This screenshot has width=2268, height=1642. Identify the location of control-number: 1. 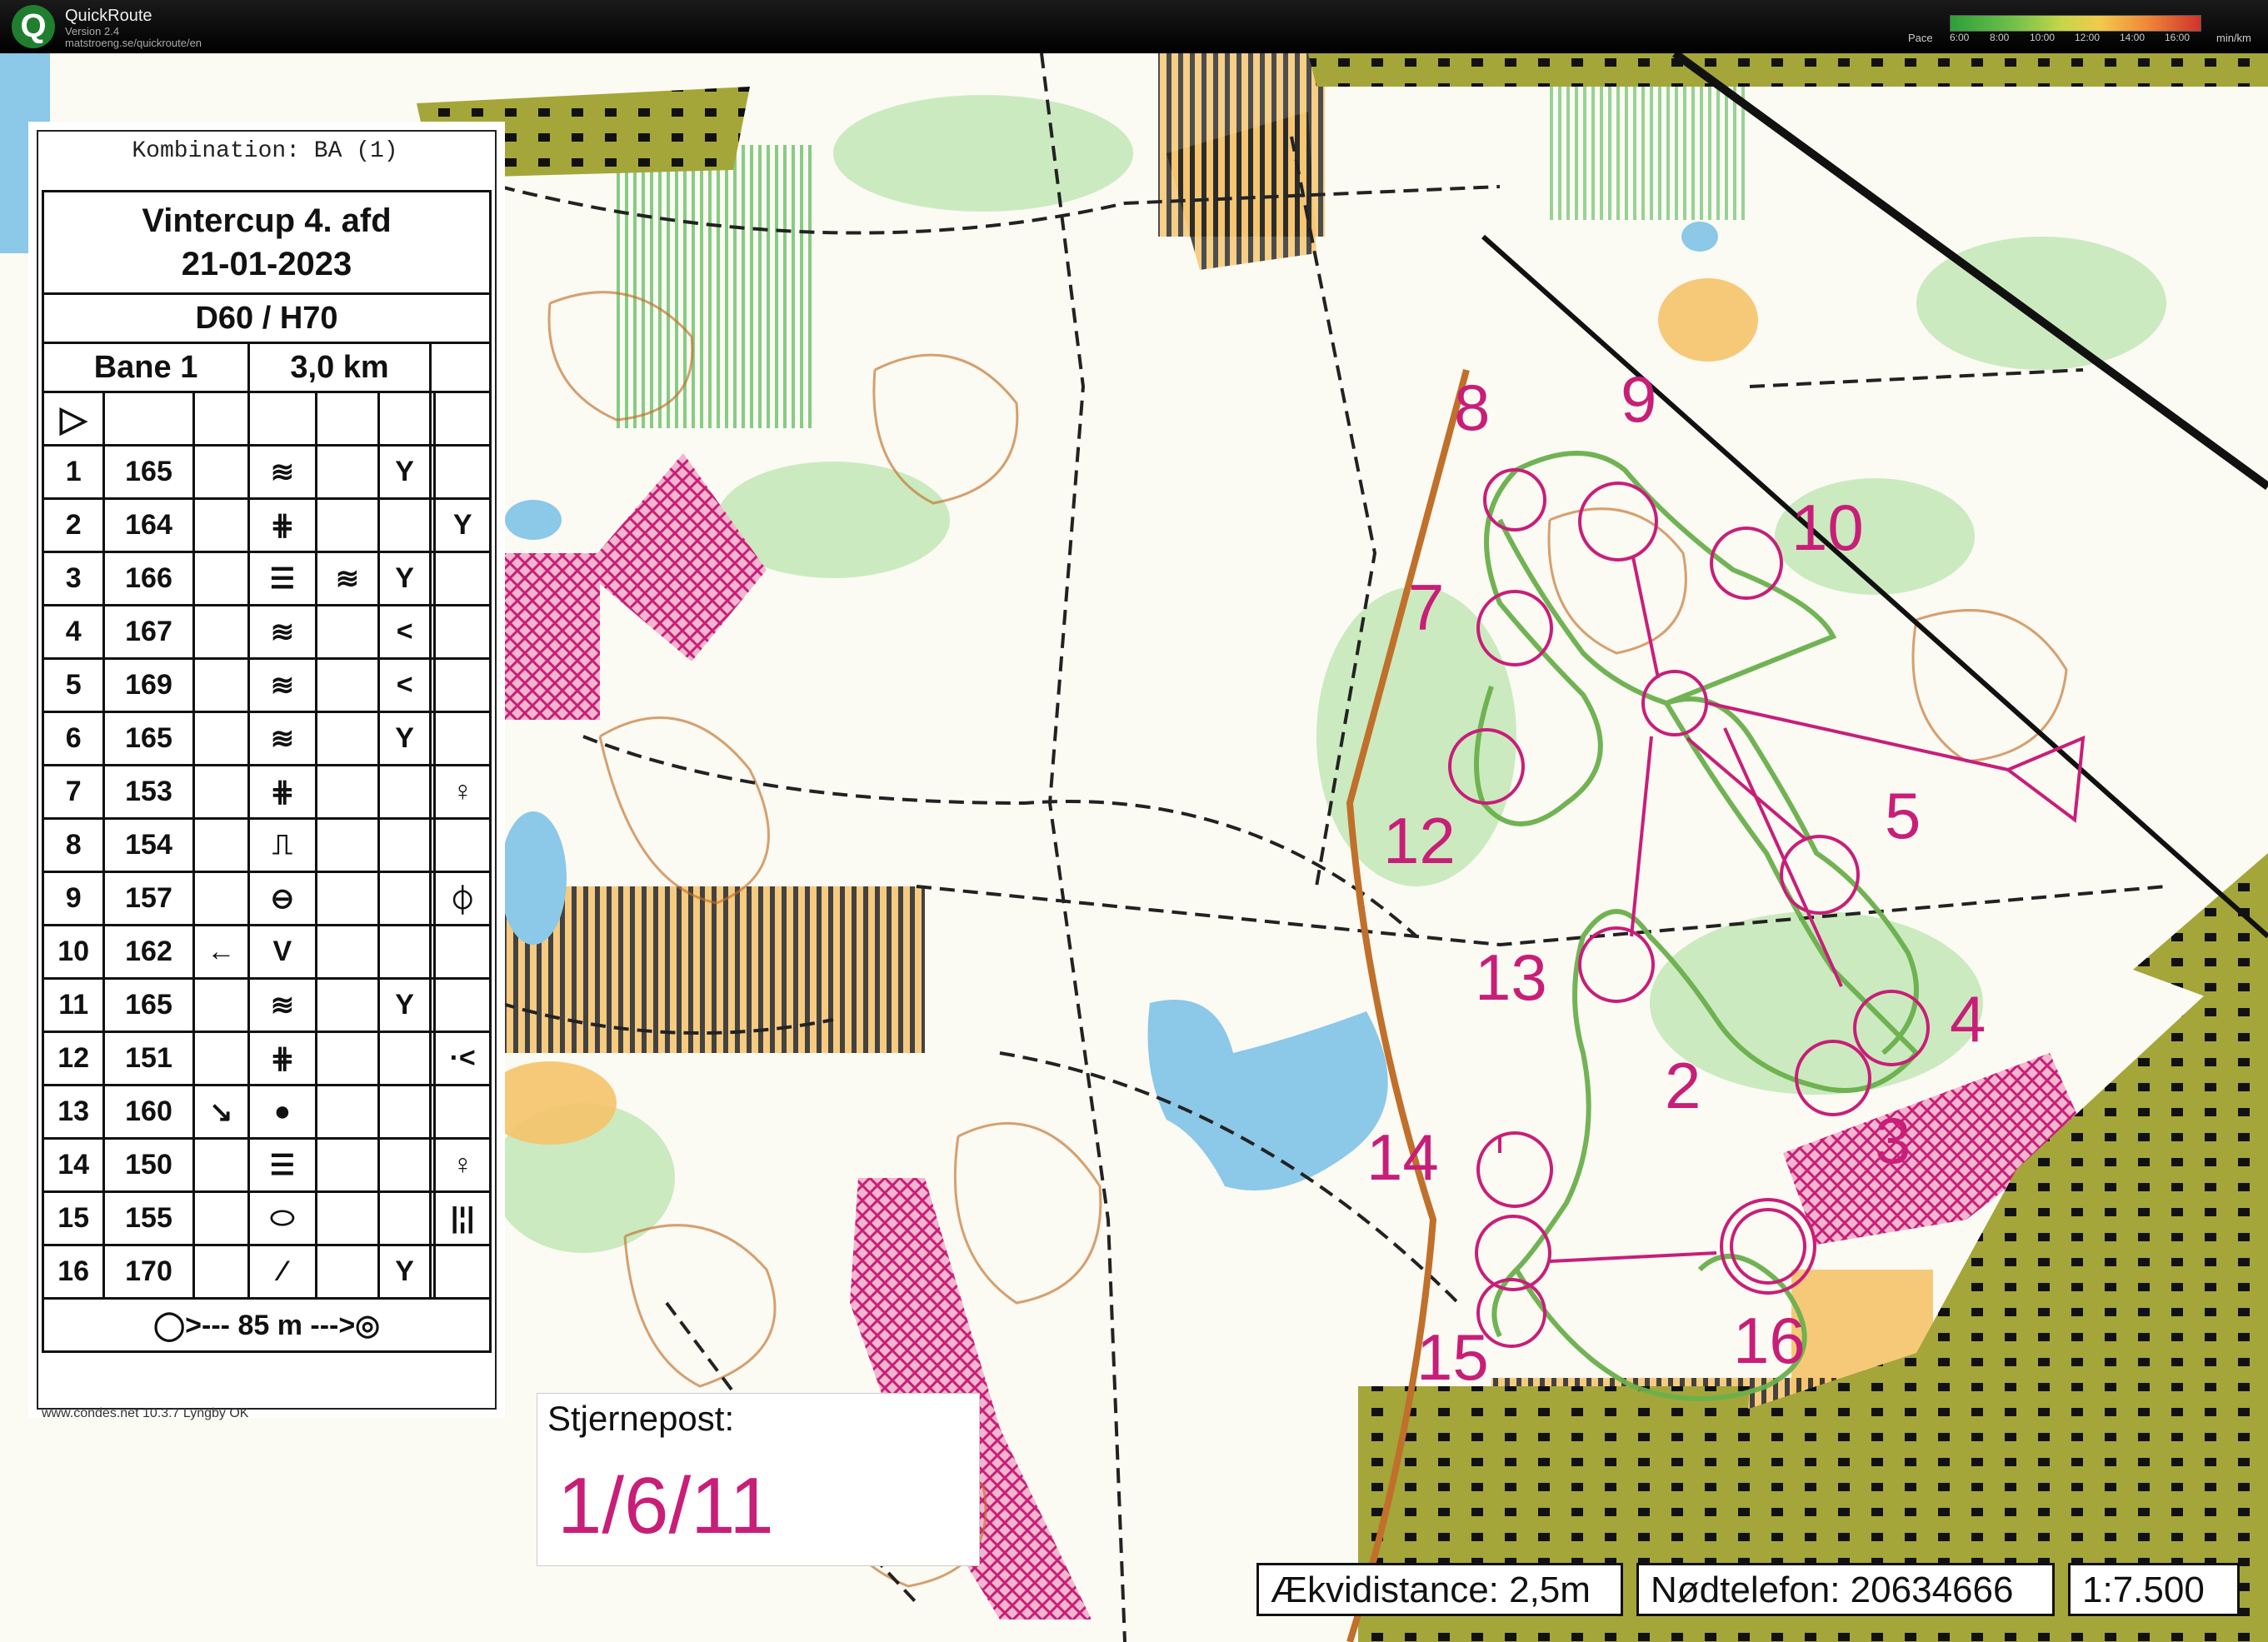
(73, 472).